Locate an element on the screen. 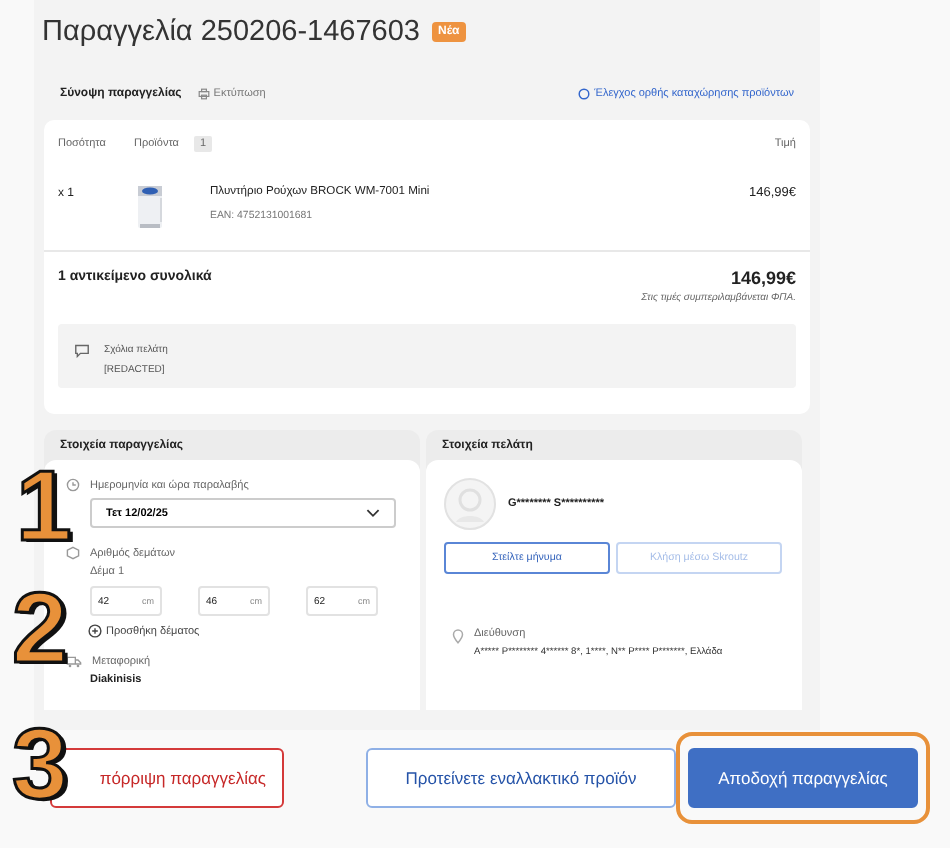  annotation-number: 2 is located at coordinates (40, 628).